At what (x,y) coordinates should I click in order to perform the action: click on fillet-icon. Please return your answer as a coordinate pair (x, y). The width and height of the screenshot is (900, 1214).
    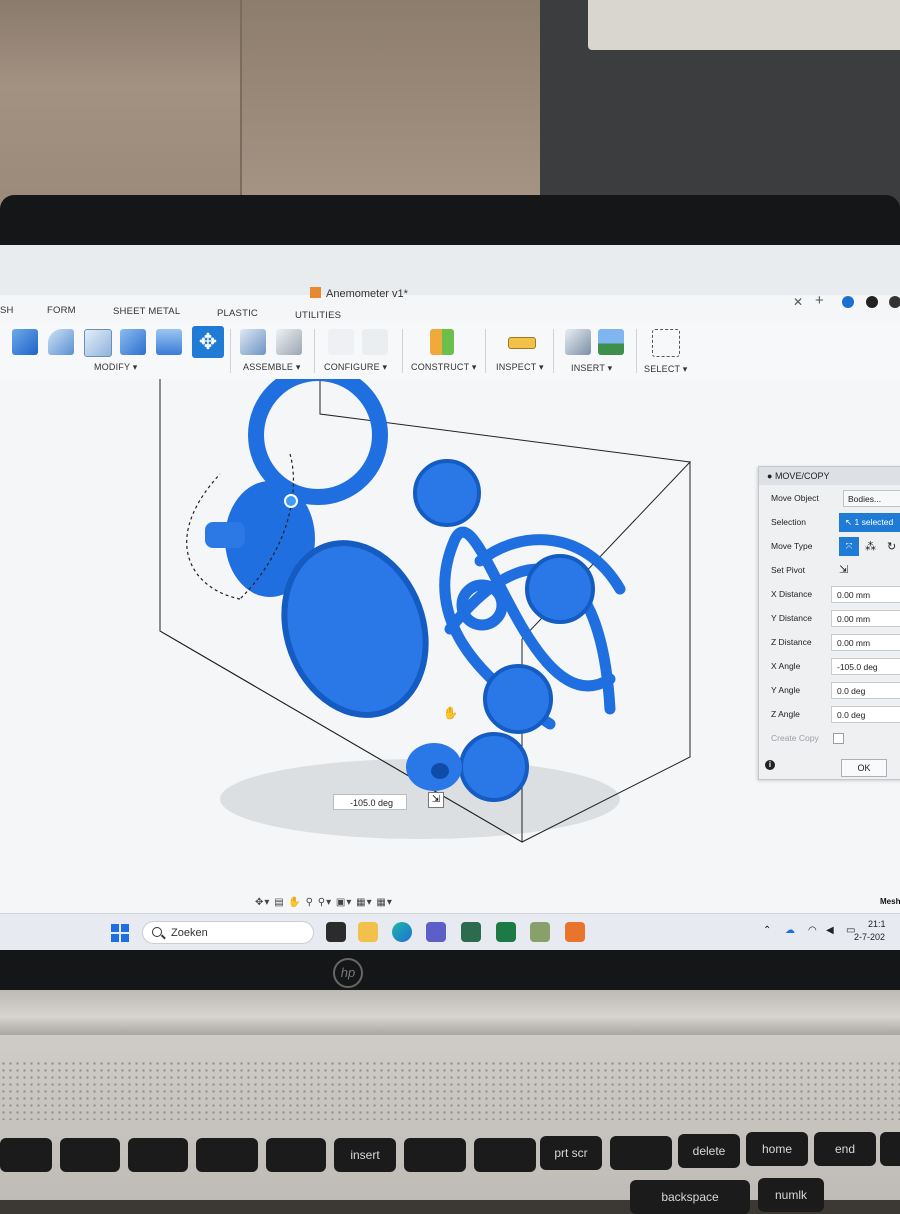
    Looking at the image, I should click on (61, 342).